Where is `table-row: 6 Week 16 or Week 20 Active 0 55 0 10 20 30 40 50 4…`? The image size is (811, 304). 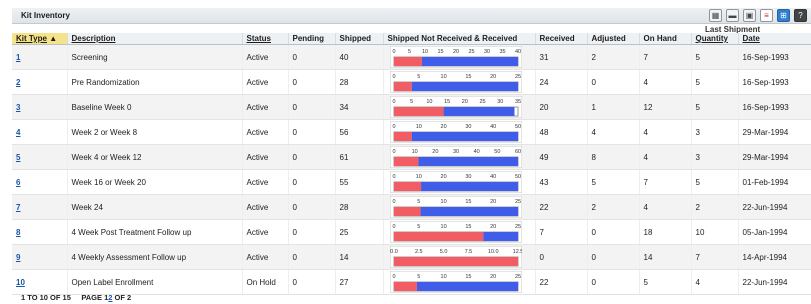
table-row: 6 Week 16 or Week 20 Active 0 55 0 10 20 30 40 50 4… is located at coordinates (411, 182).